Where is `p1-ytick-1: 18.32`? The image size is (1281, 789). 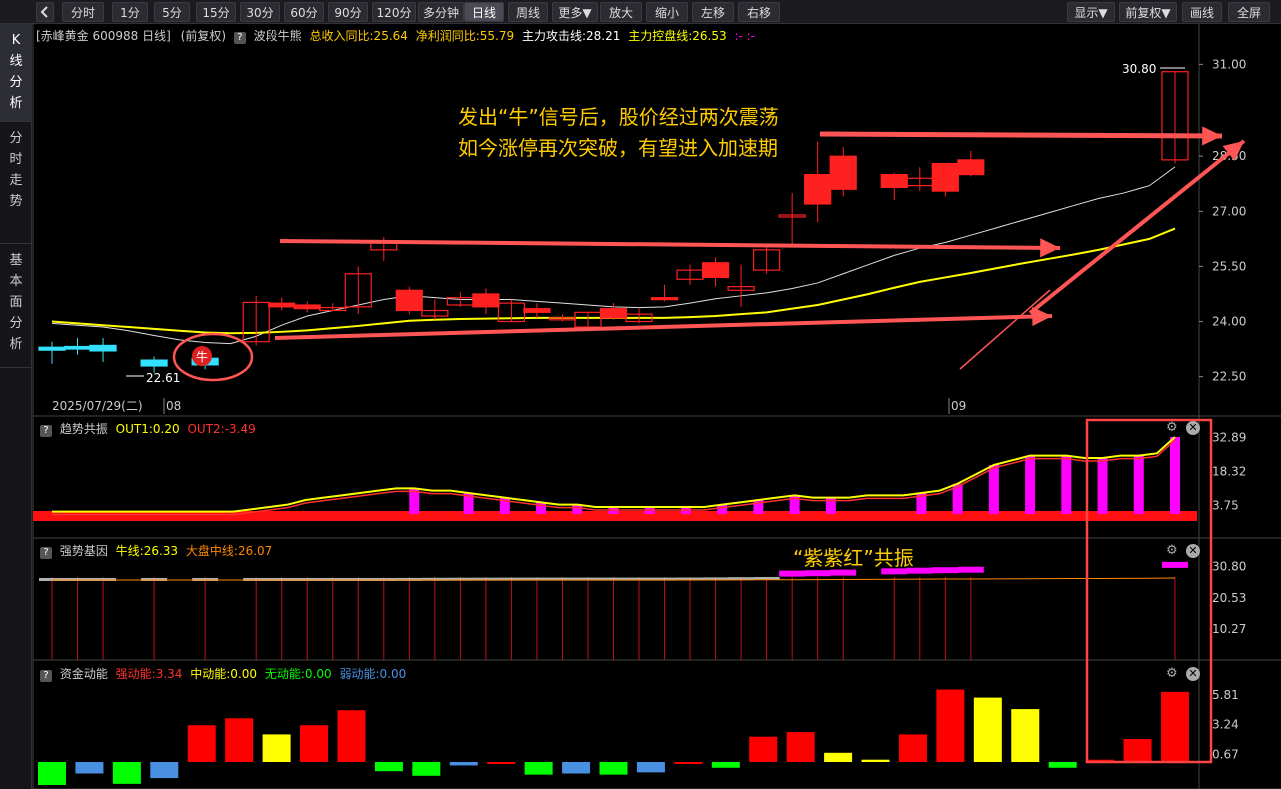
p1-ytick-1: 18.32 is located at coordinates (1229, 471).